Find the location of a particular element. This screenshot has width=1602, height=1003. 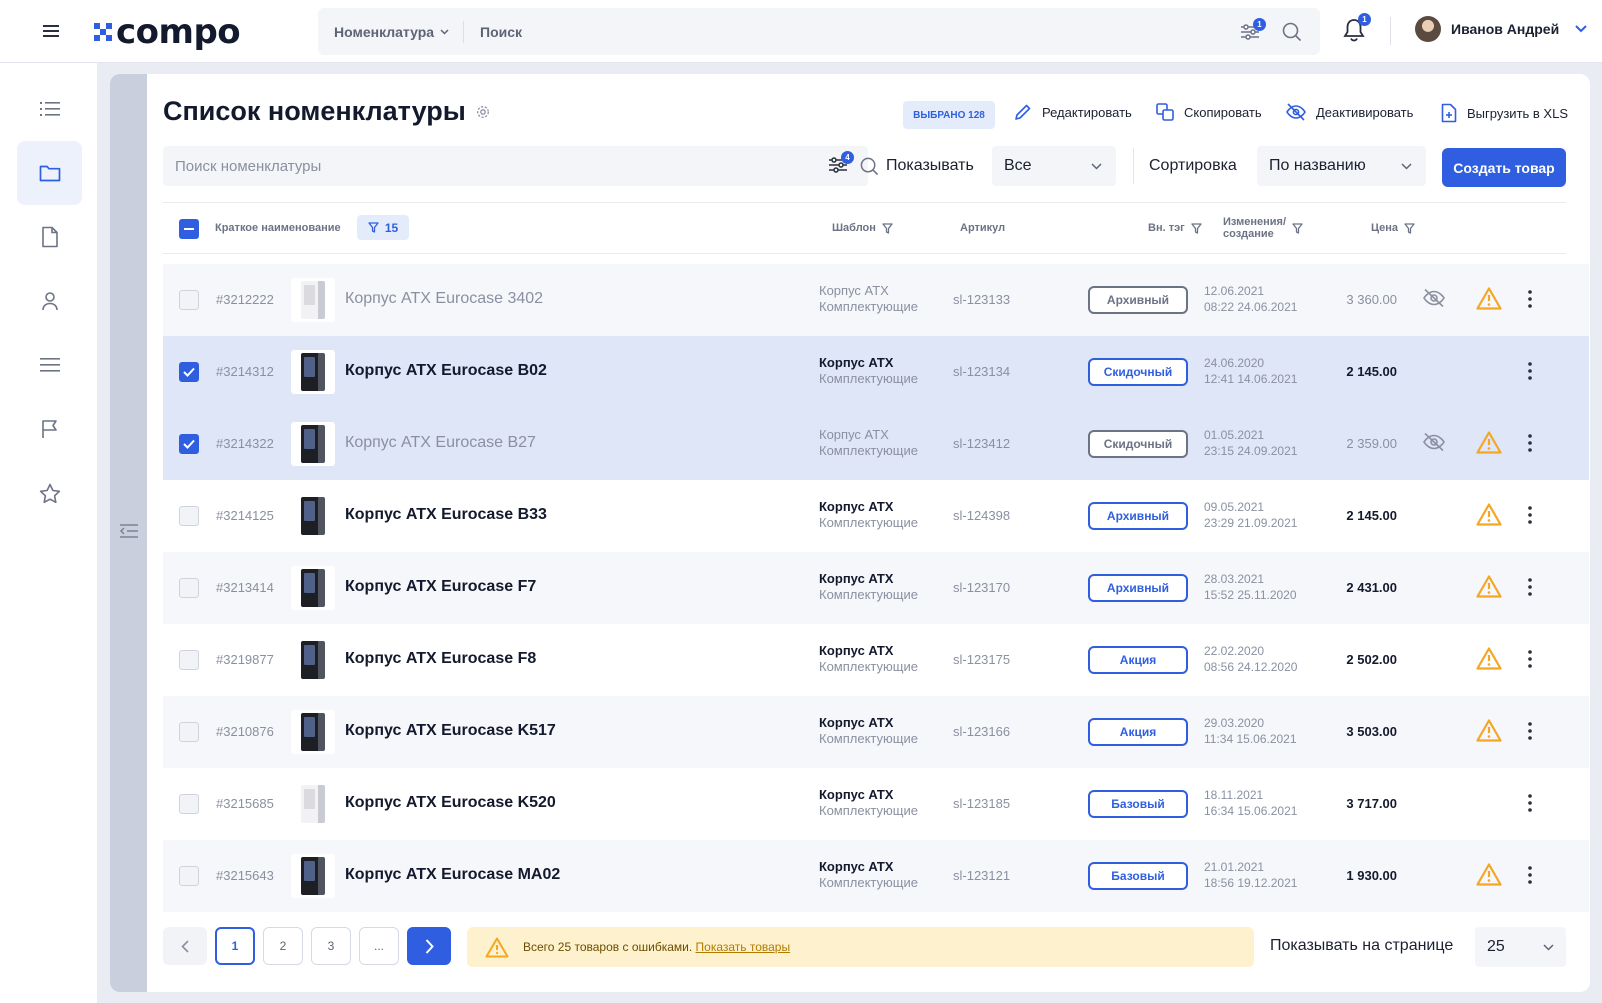

page-button-1: 1 is located at coordinates (235, 946).